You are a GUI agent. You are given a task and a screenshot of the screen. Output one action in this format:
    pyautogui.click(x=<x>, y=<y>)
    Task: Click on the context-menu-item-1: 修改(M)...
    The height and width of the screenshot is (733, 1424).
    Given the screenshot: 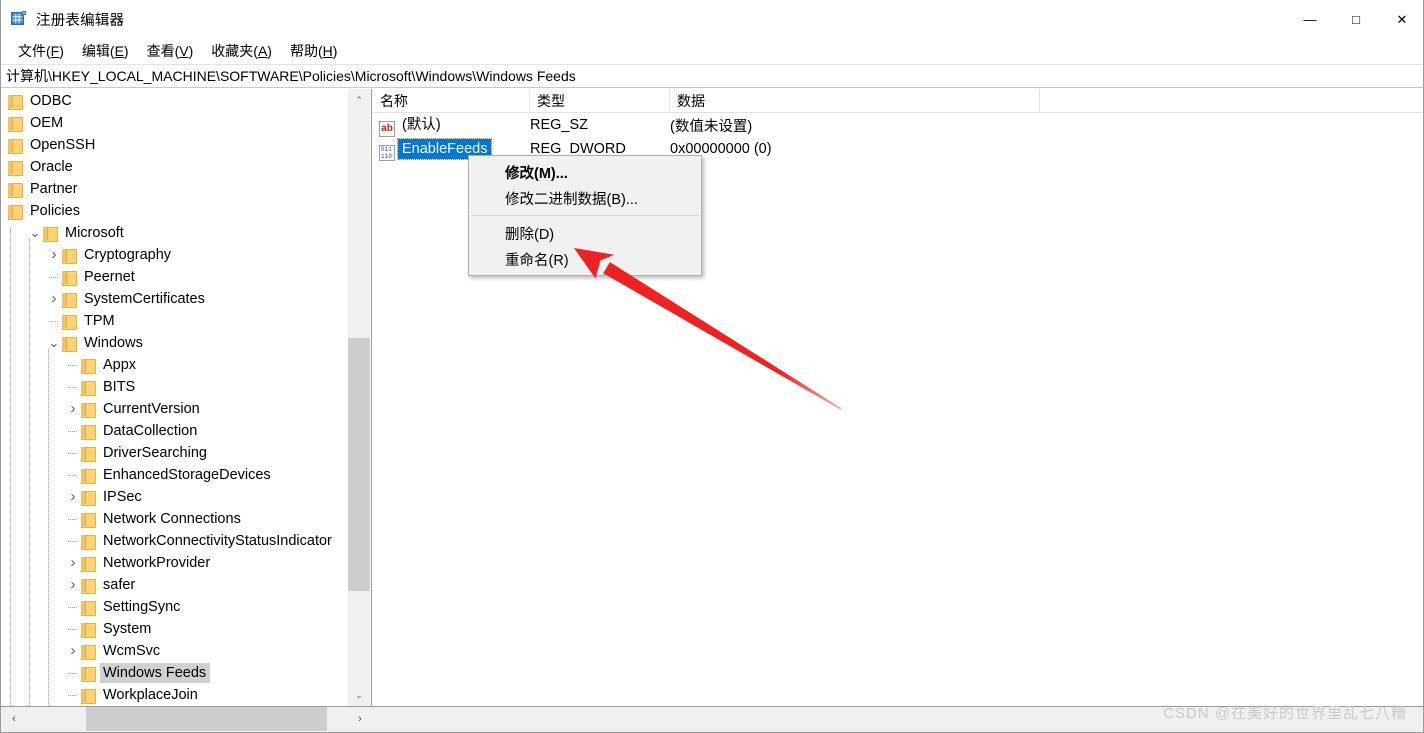 What is the action you would take?
    pyautogui.click(x=585, y=172)
    